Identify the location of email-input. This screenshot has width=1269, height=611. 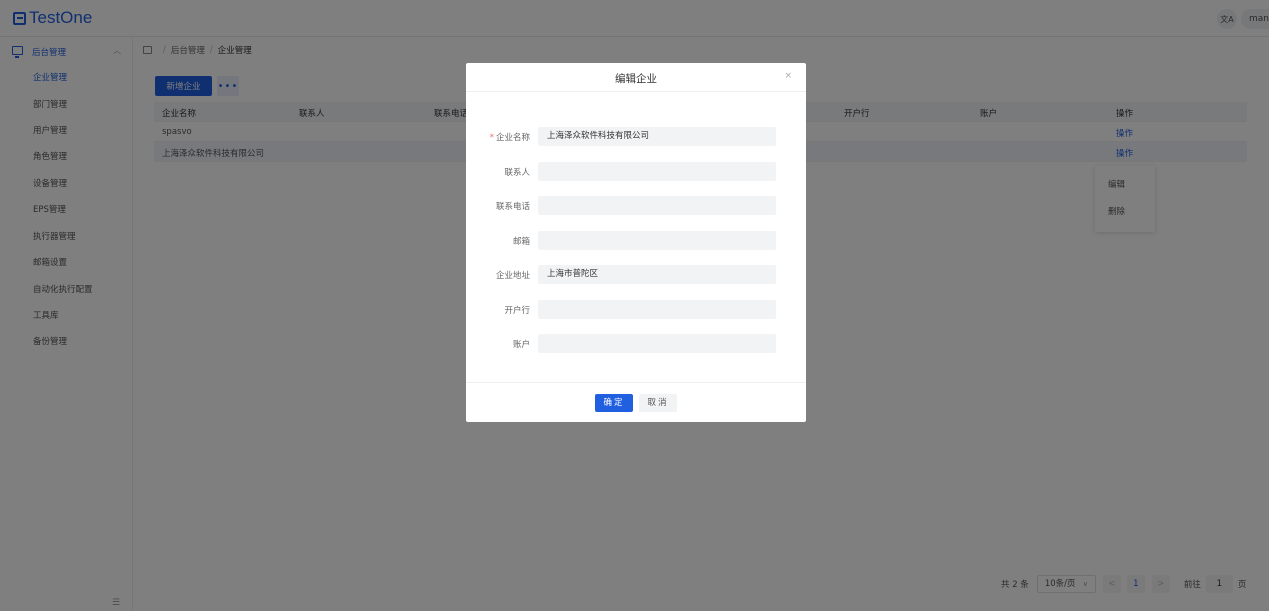
(657, 240).